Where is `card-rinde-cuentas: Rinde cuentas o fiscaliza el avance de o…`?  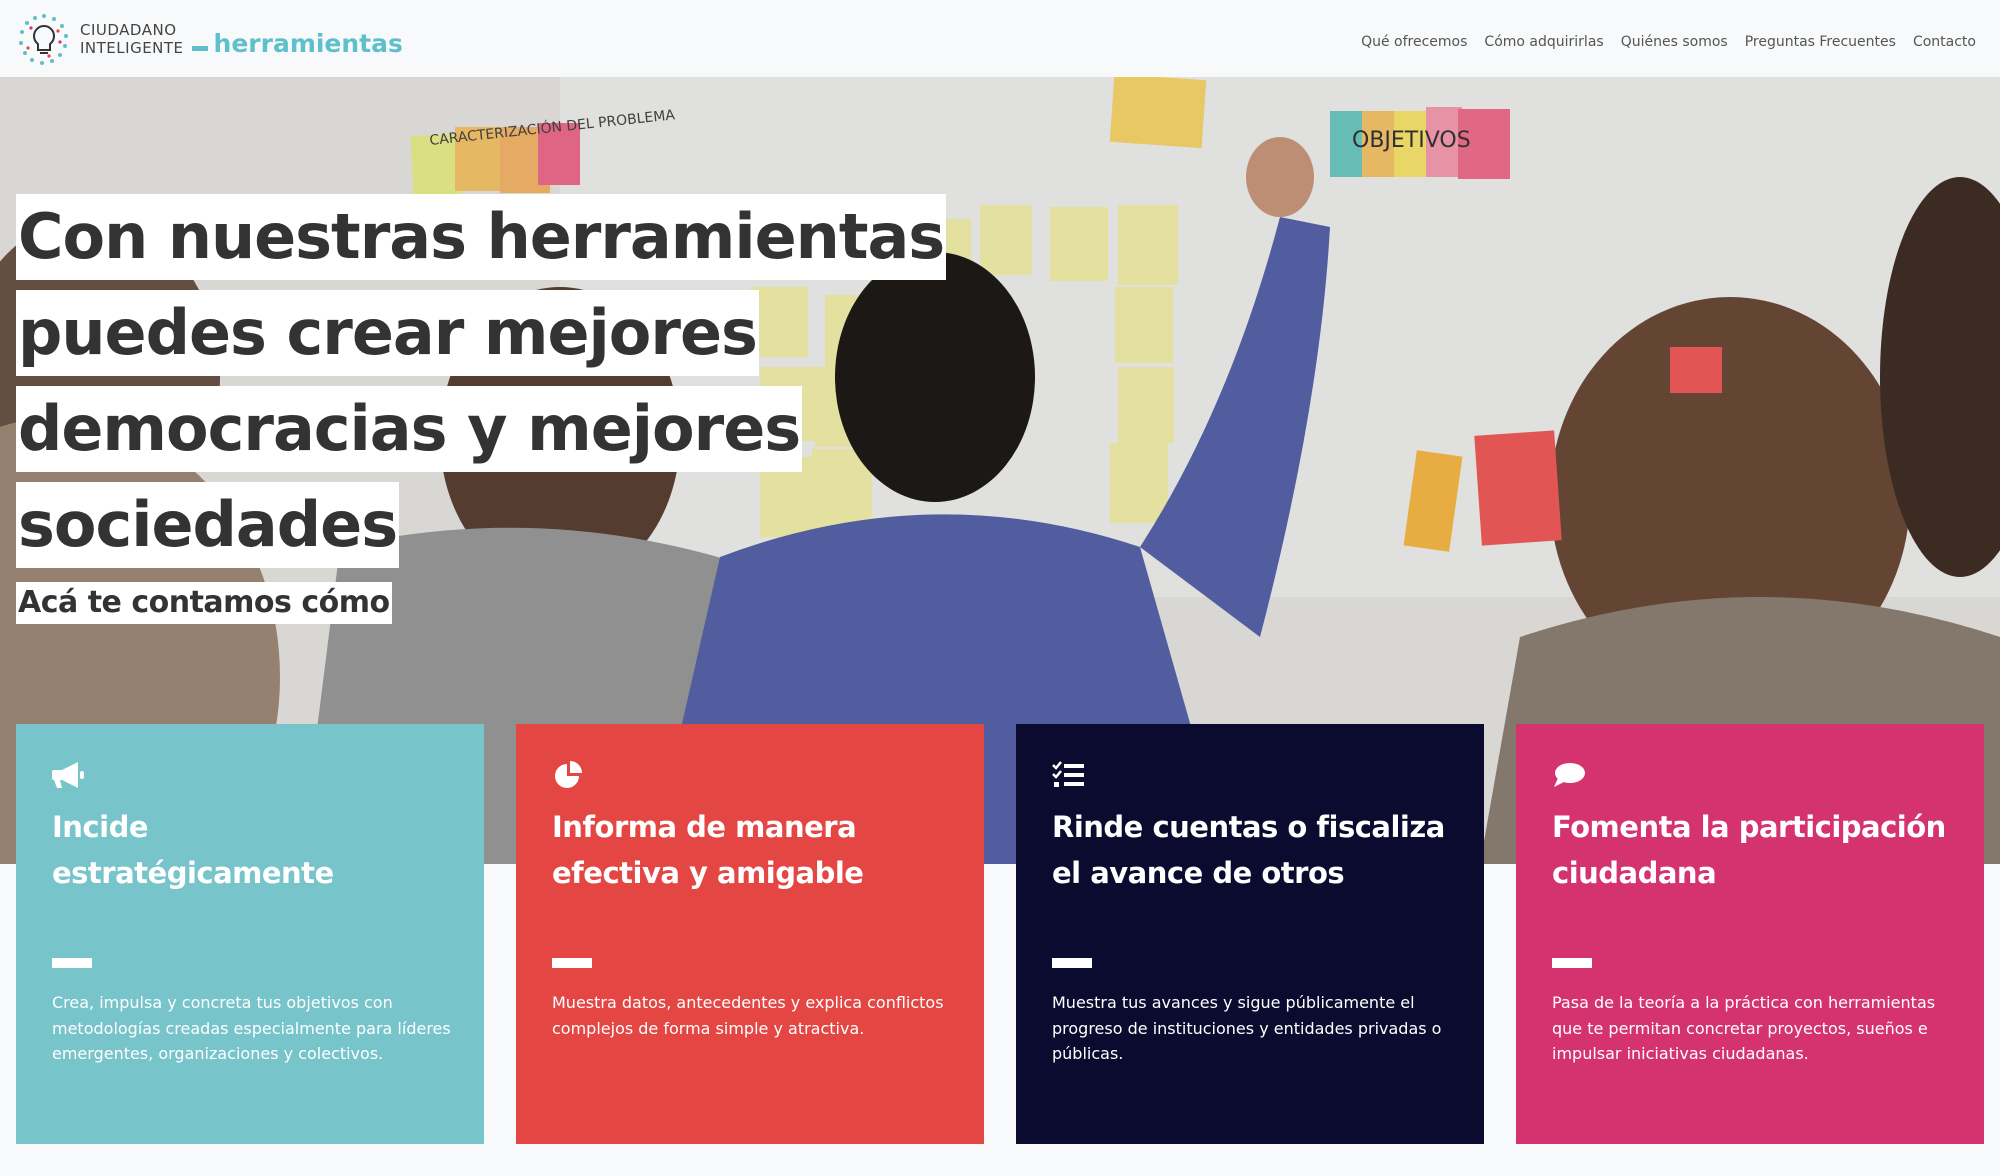
card-rinde-cuentas: Rinde cuentas o fiscaliza el avance de o… is located at coordinates (1250, 934).